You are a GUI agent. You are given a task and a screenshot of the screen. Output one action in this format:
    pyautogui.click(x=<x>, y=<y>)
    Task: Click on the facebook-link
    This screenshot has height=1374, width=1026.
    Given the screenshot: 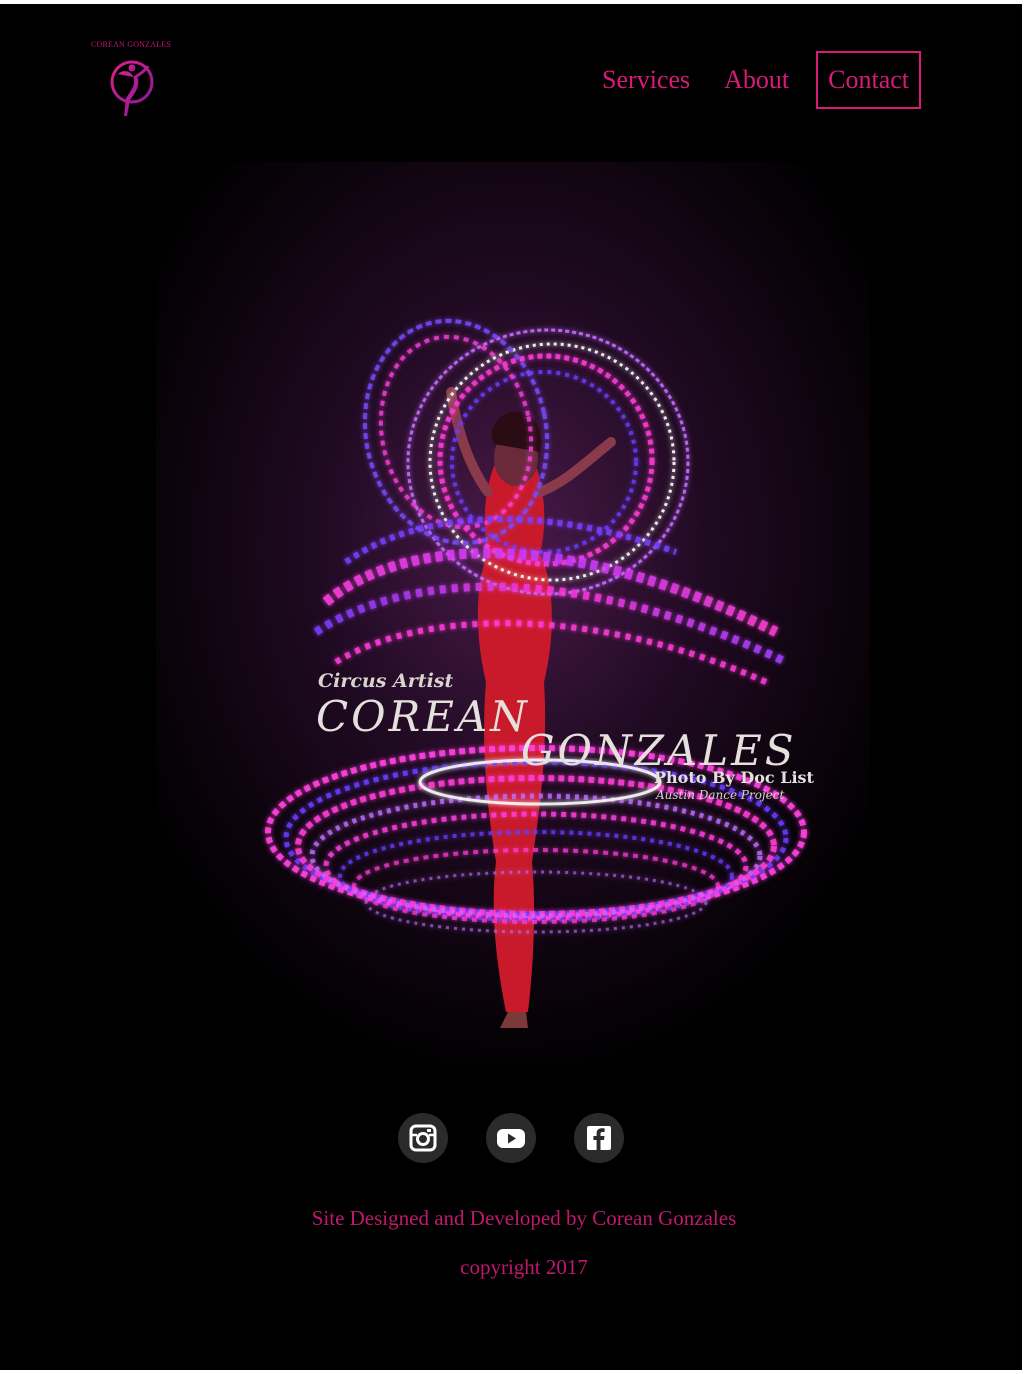 What is the action you would take?
    pyautogui.click(x=599, y=1138)
    